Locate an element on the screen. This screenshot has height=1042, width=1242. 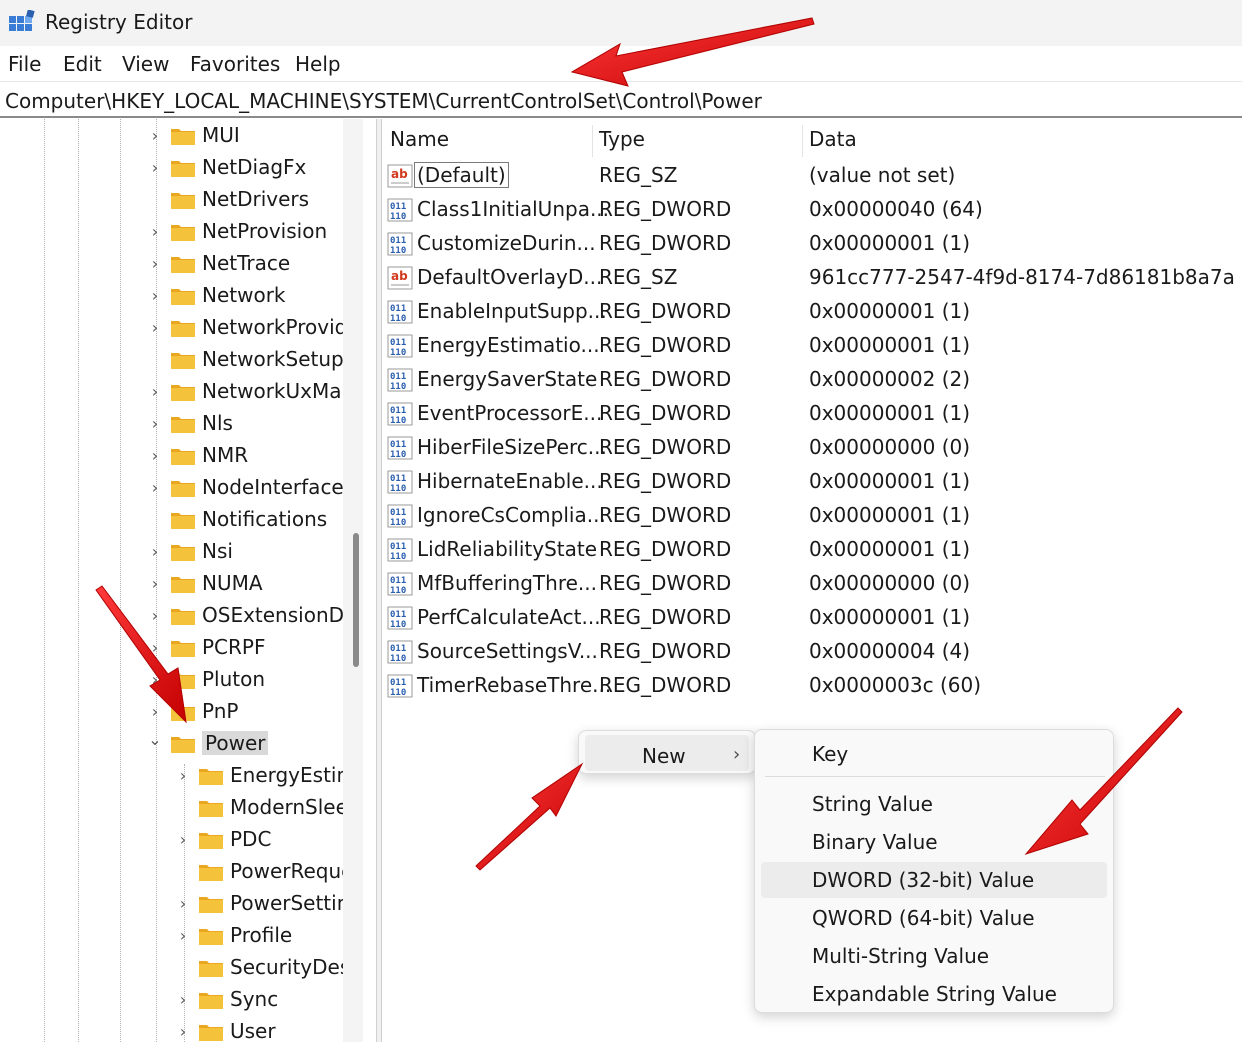
tree-item-nls: › Nls is located at coordinates (171, 424).